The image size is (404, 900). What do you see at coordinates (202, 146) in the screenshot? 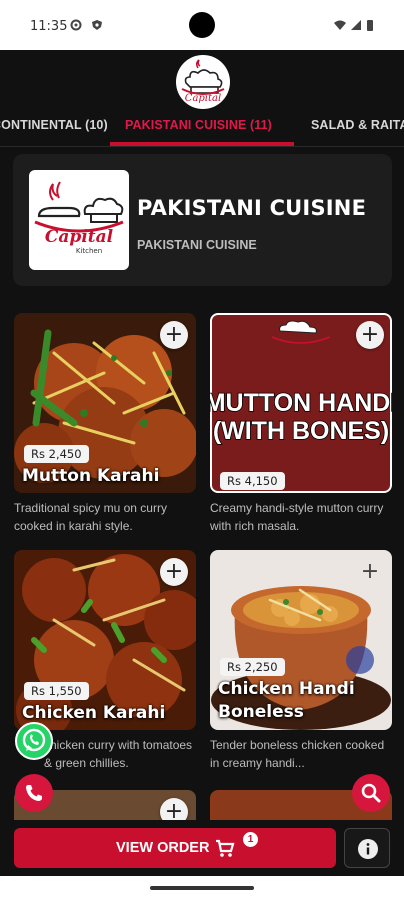
I see `tabs-divider` at bounding box center [202, 146].